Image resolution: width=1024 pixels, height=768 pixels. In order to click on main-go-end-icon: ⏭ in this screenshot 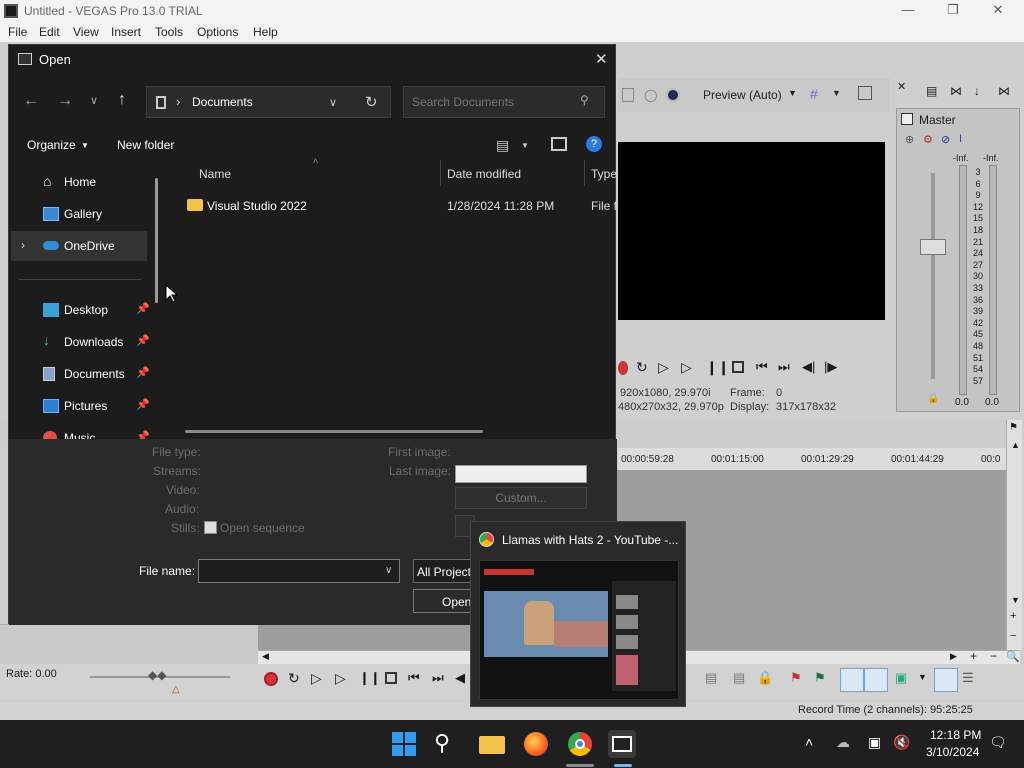, I will do `click(438, 678)`.